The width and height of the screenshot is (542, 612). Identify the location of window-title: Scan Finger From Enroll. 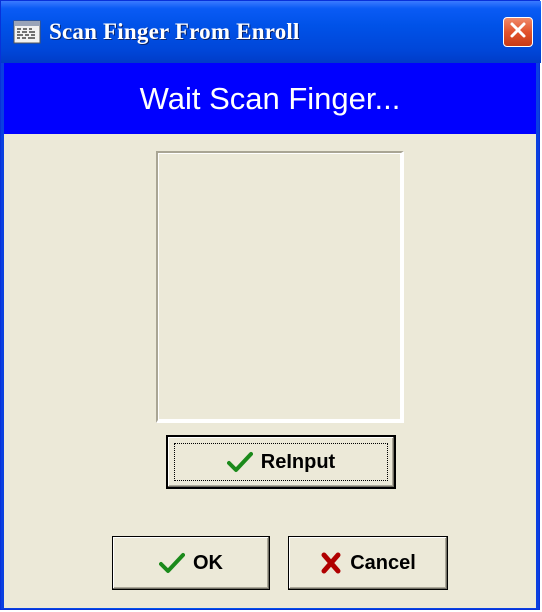
(174, 31).